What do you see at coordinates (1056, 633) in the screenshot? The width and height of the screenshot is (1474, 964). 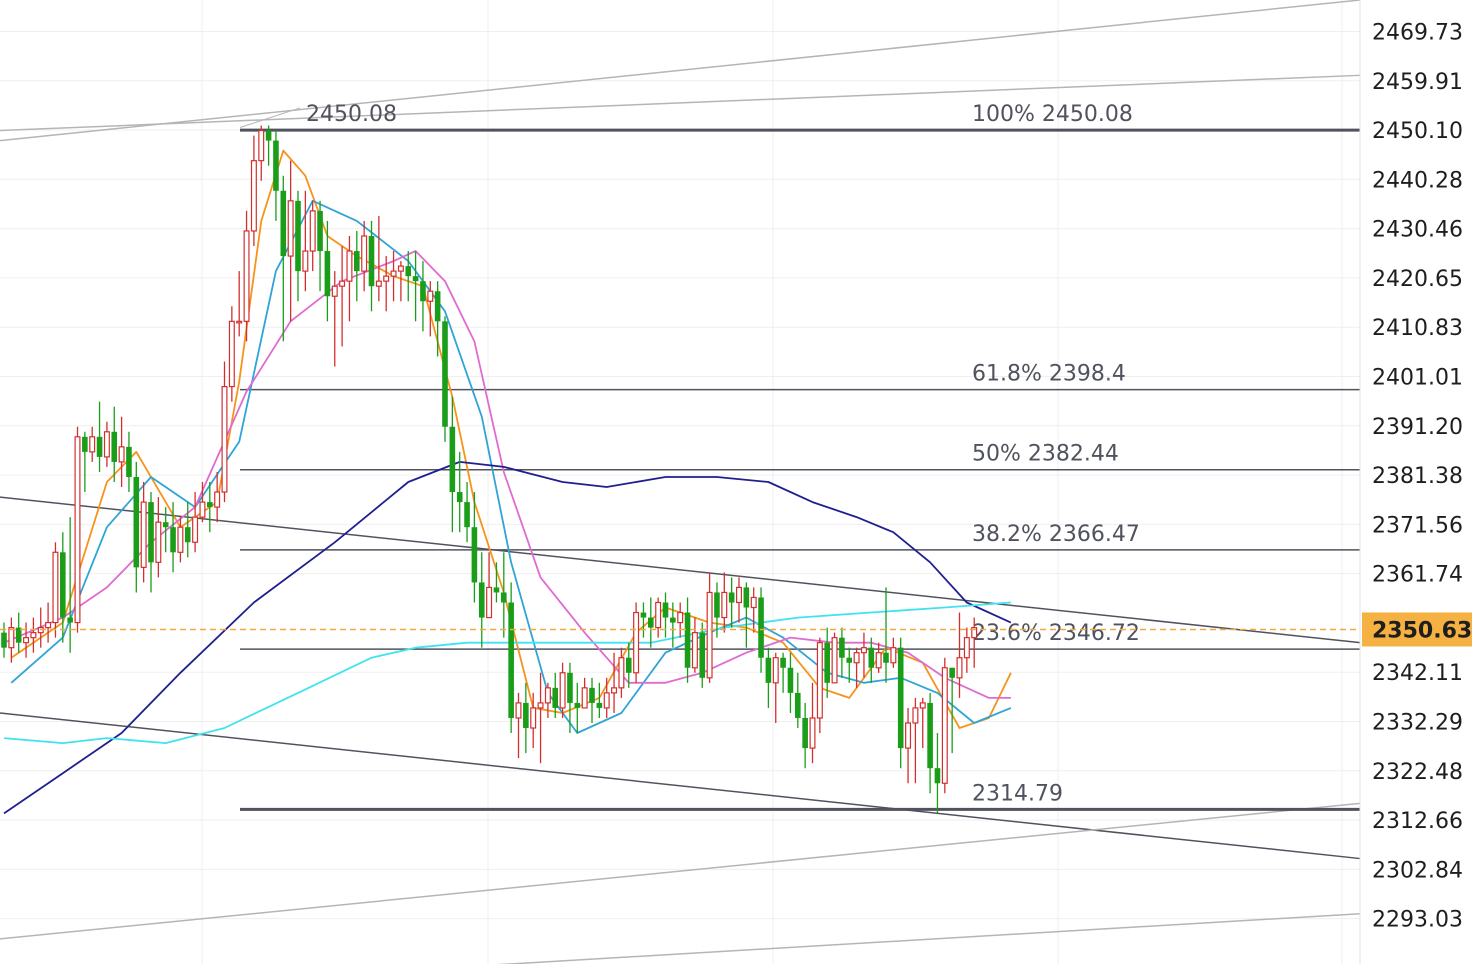 I see `fib-level-label: 23.6% 2346.72` at bounding box center [1056, 633].